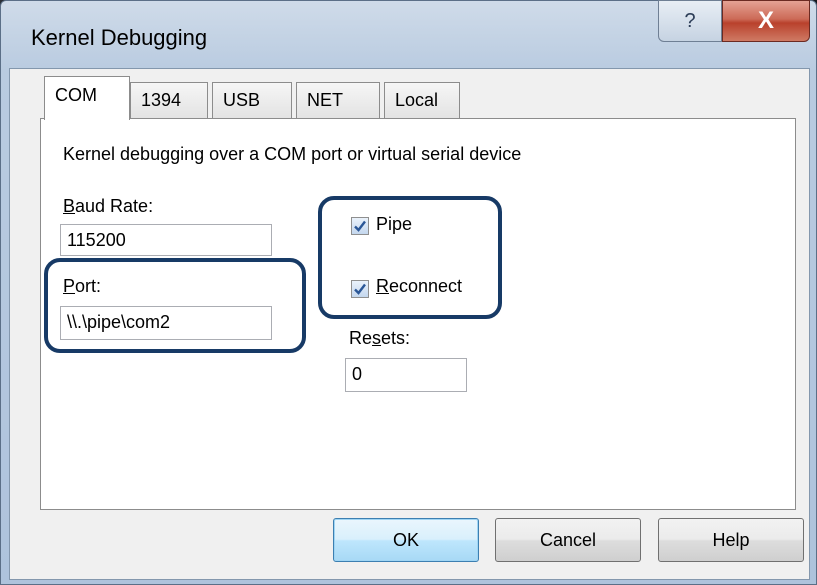 This screenshot has height=585, width=817. I want to click on help-icon: ?, so click(690, 21).